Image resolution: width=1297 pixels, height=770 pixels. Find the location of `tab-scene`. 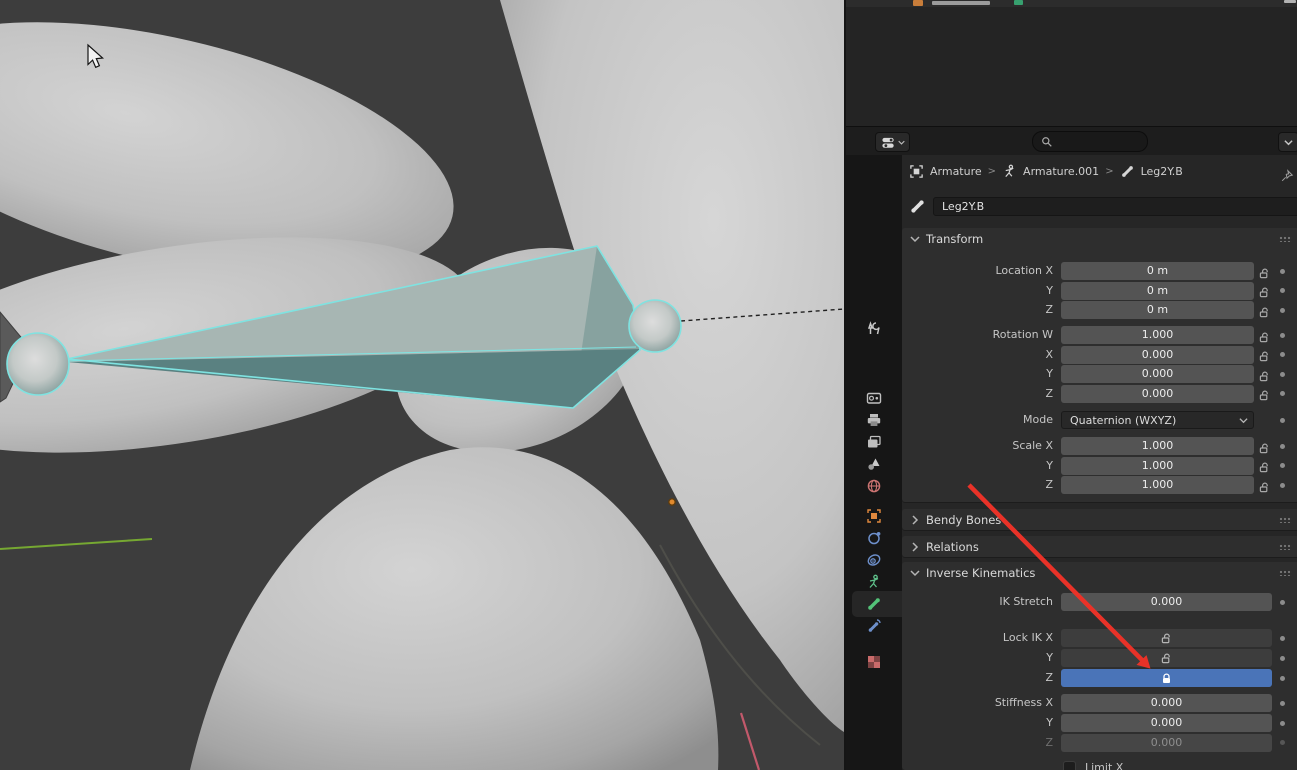

tab-scene is located at coordinates (874, 464).